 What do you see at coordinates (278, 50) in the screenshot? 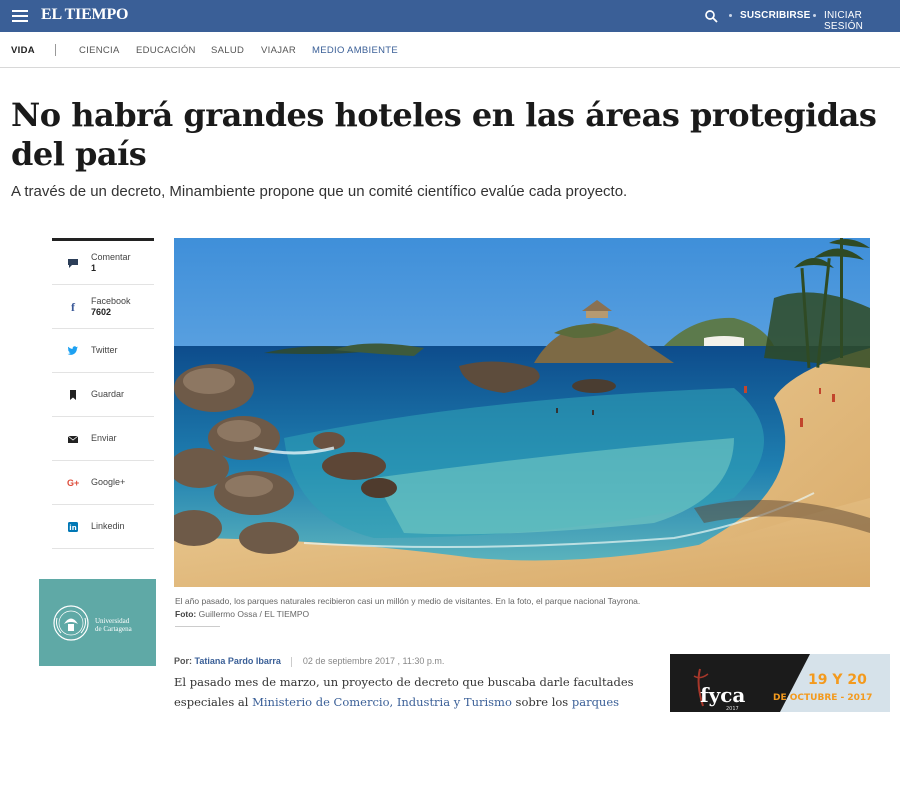
I see `nav-item-viajar: VIAJAR` at bounding box center [278, 50].